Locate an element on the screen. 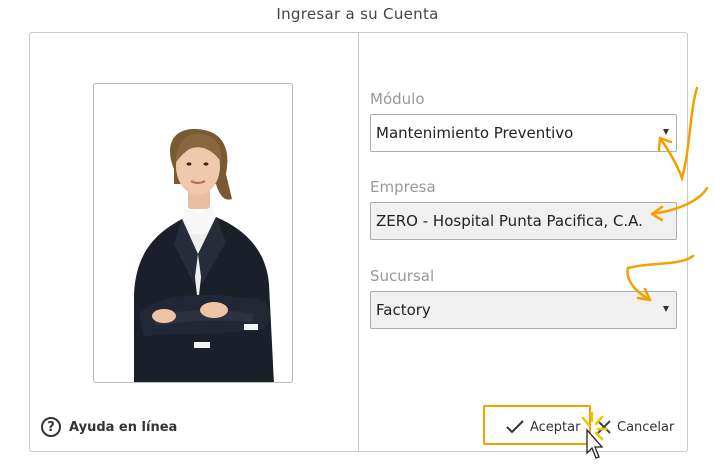 The height and width of the screenshot is (469, 715). accept-label: Aceptar is located at coordinates (555, 427).